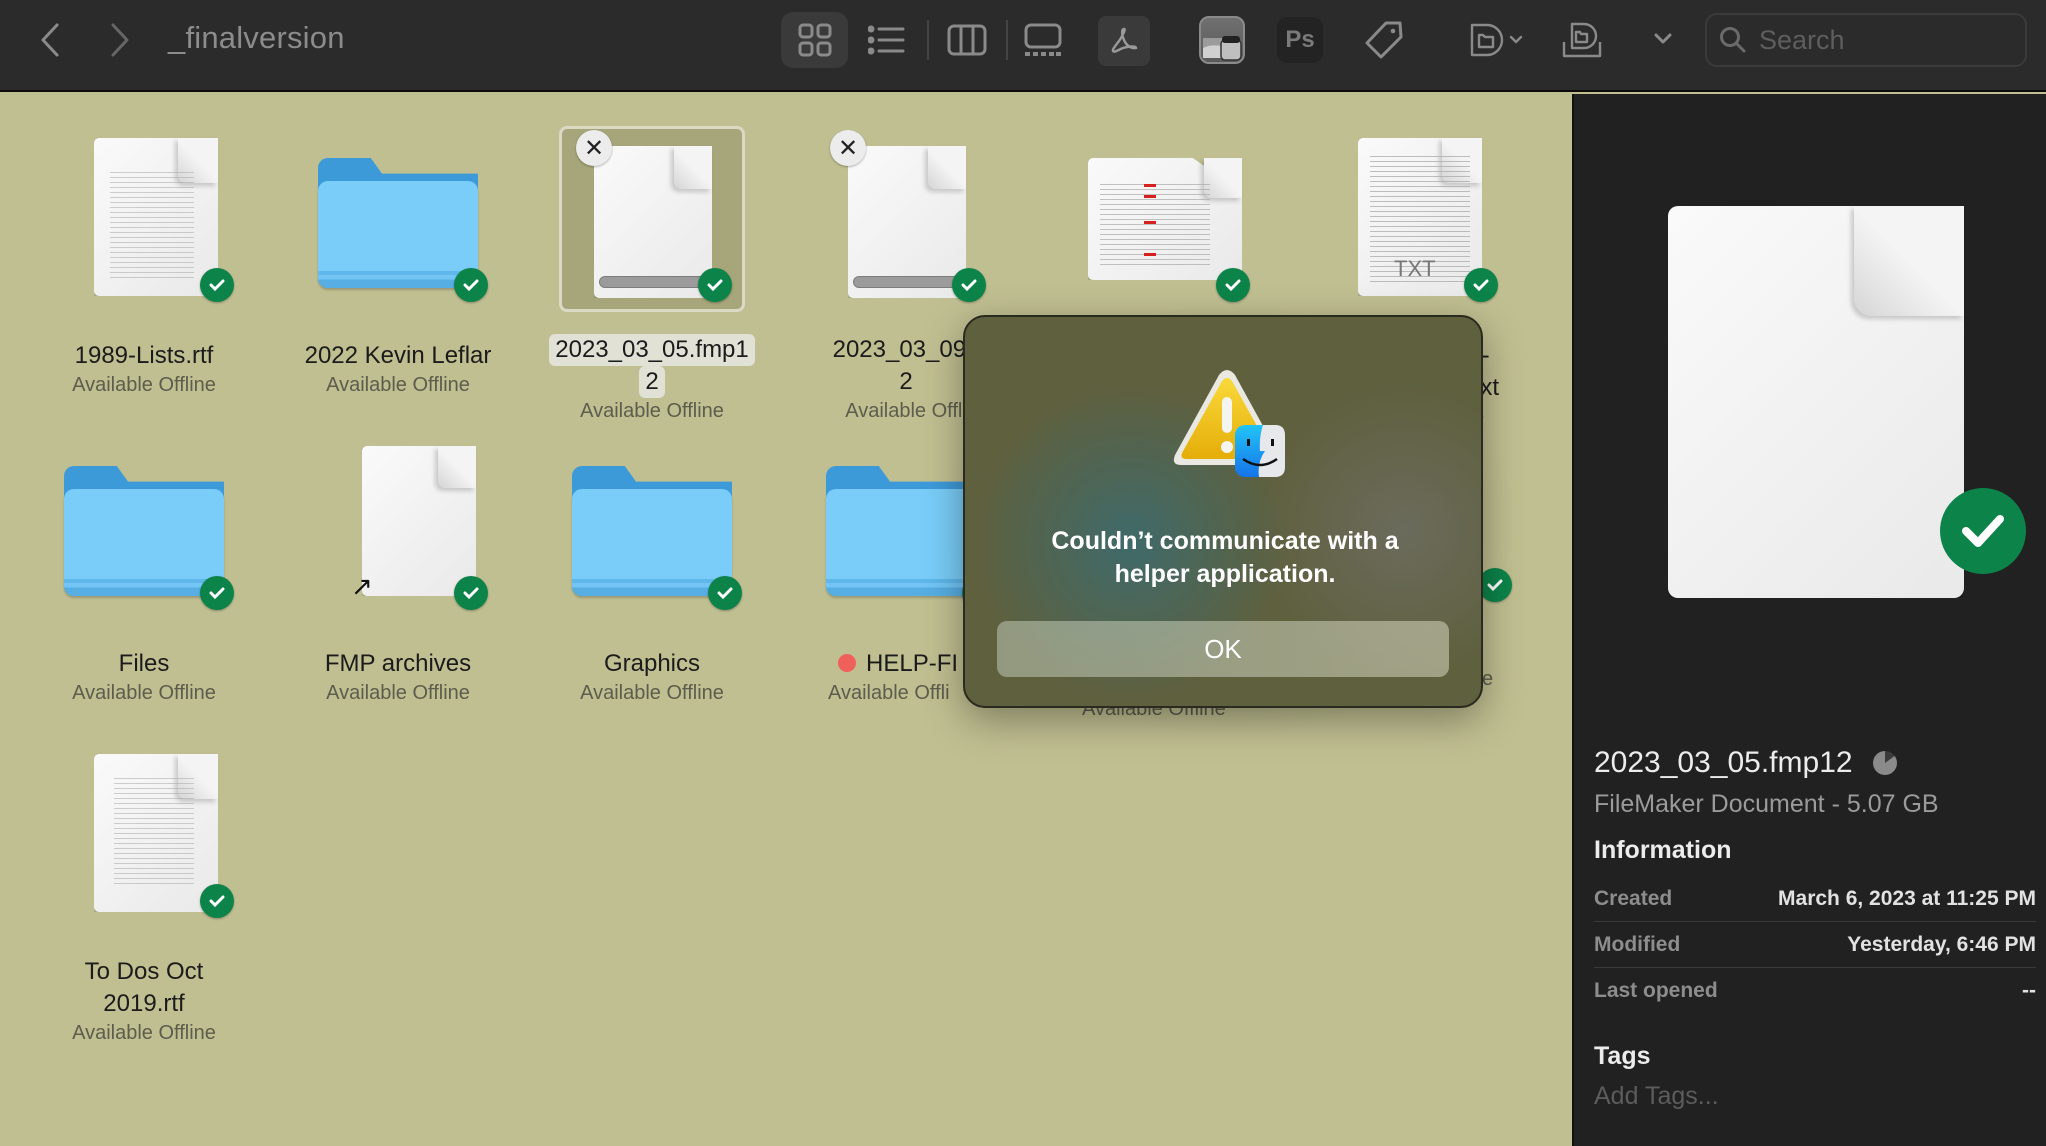 The height and width of the screenshot is (1146, 2046). I want to click on alias-arrow-icon: ↗, so click(362, 586).